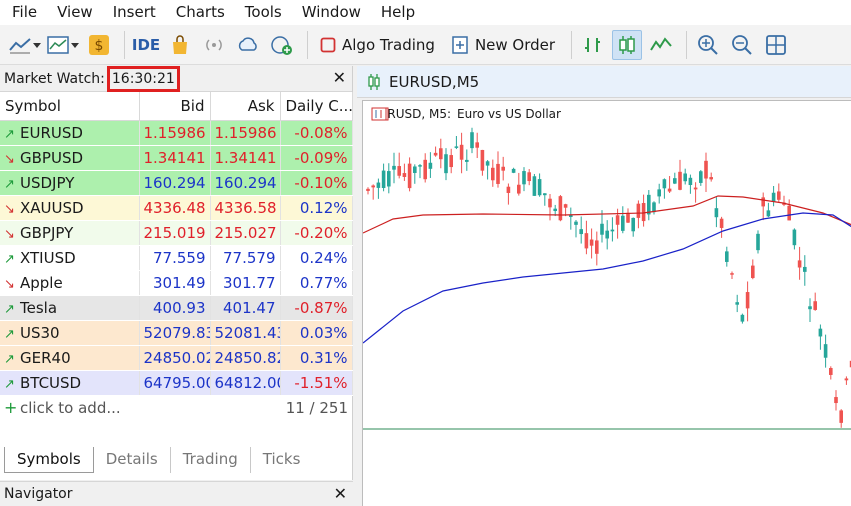 The image size is (851, 506). What do you see at coordinates (503, 45) in the screenshot?
I see `new-order-button: New Order` at bounding box center [503, 45].